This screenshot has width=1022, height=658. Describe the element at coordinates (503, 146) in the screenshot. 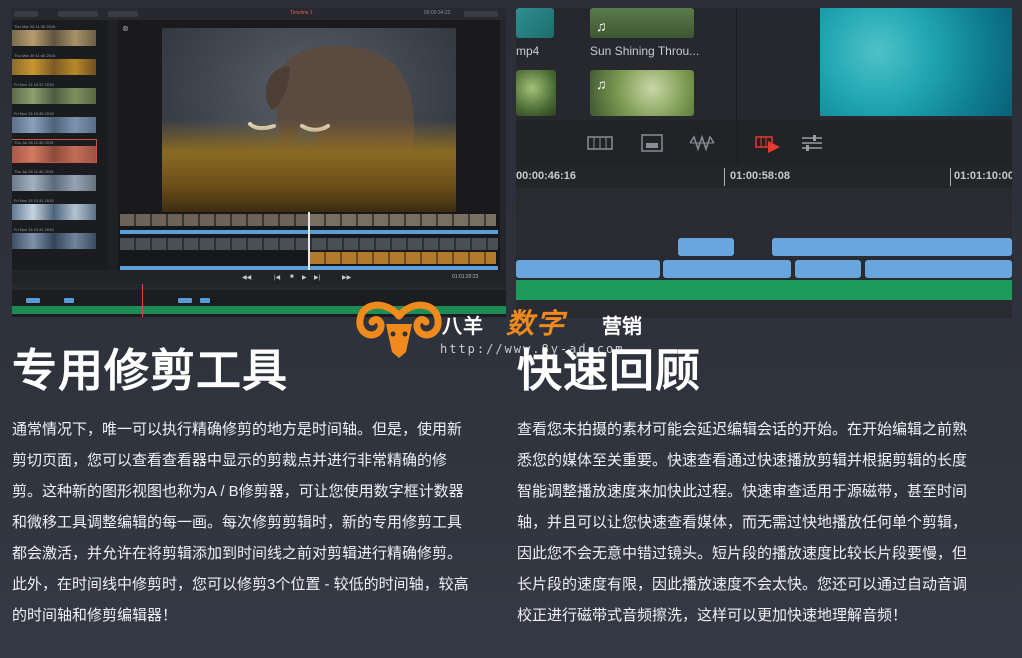

I see `inspector-strip` at that location.